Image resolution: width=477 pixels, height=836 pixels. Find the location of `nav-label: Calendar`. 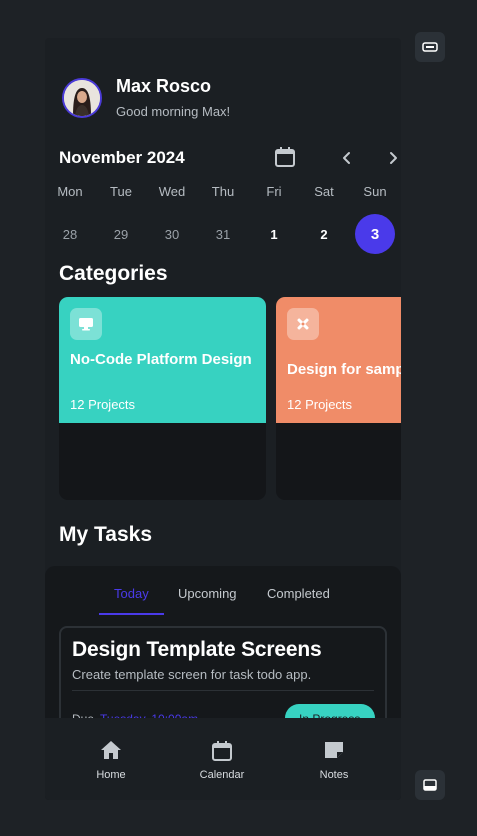

nav-label: Calendar is located at coordinates (222, 775).